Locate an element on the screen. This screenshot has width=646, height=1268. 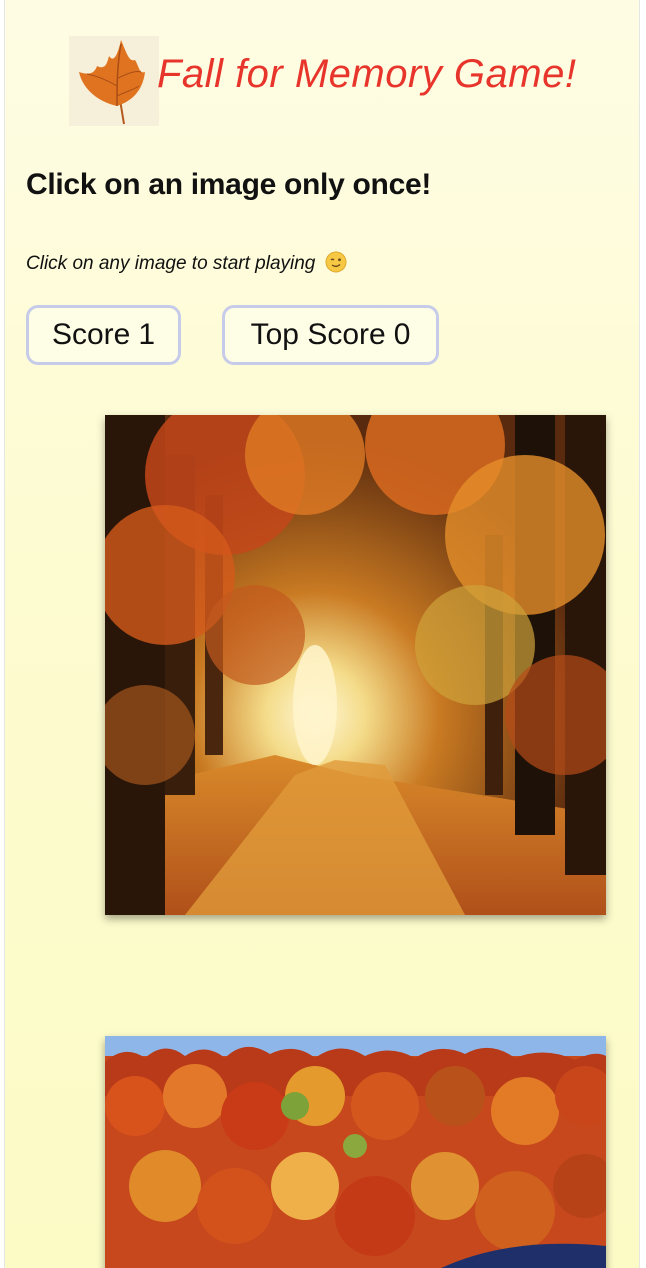
top-score-label: Top Score is located at coordinates (318, 334).